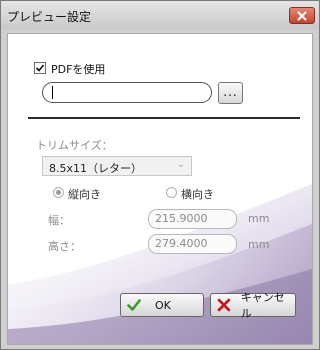 The height and width of the screenshot is (350, 320). Describe the element at coordinates (64, 246) in the screenshot. I see `height-label: 高さ：` at that location.